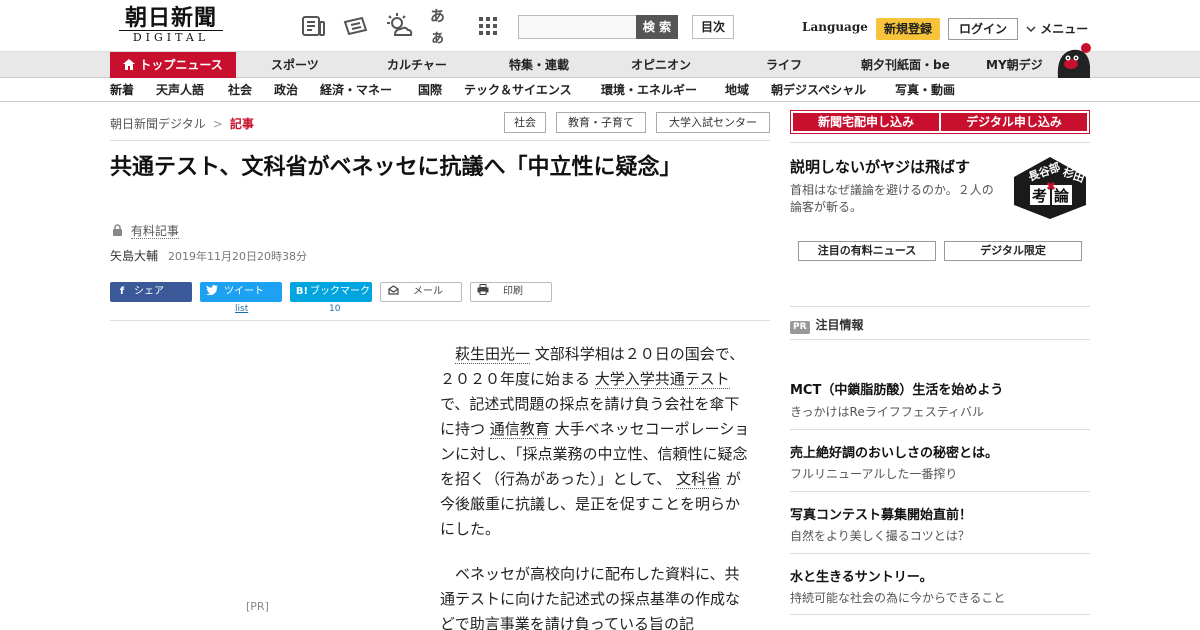 This screenshot has height=630, width=1200. Describe the element at coordinates (800, 327) in the screenshot. I see `pr-badge: PR` at that location.